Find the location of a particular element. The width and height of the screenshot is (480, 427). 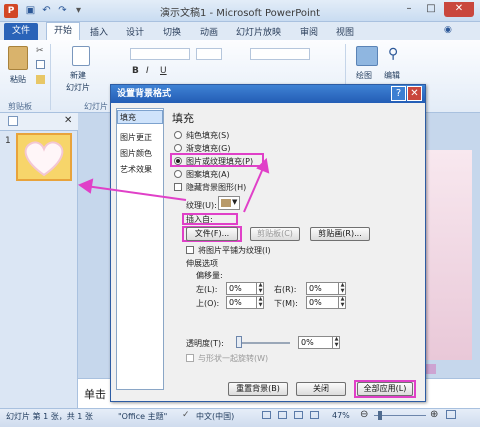

arrow-to-thumbnail is located at coordinates (136, 193).